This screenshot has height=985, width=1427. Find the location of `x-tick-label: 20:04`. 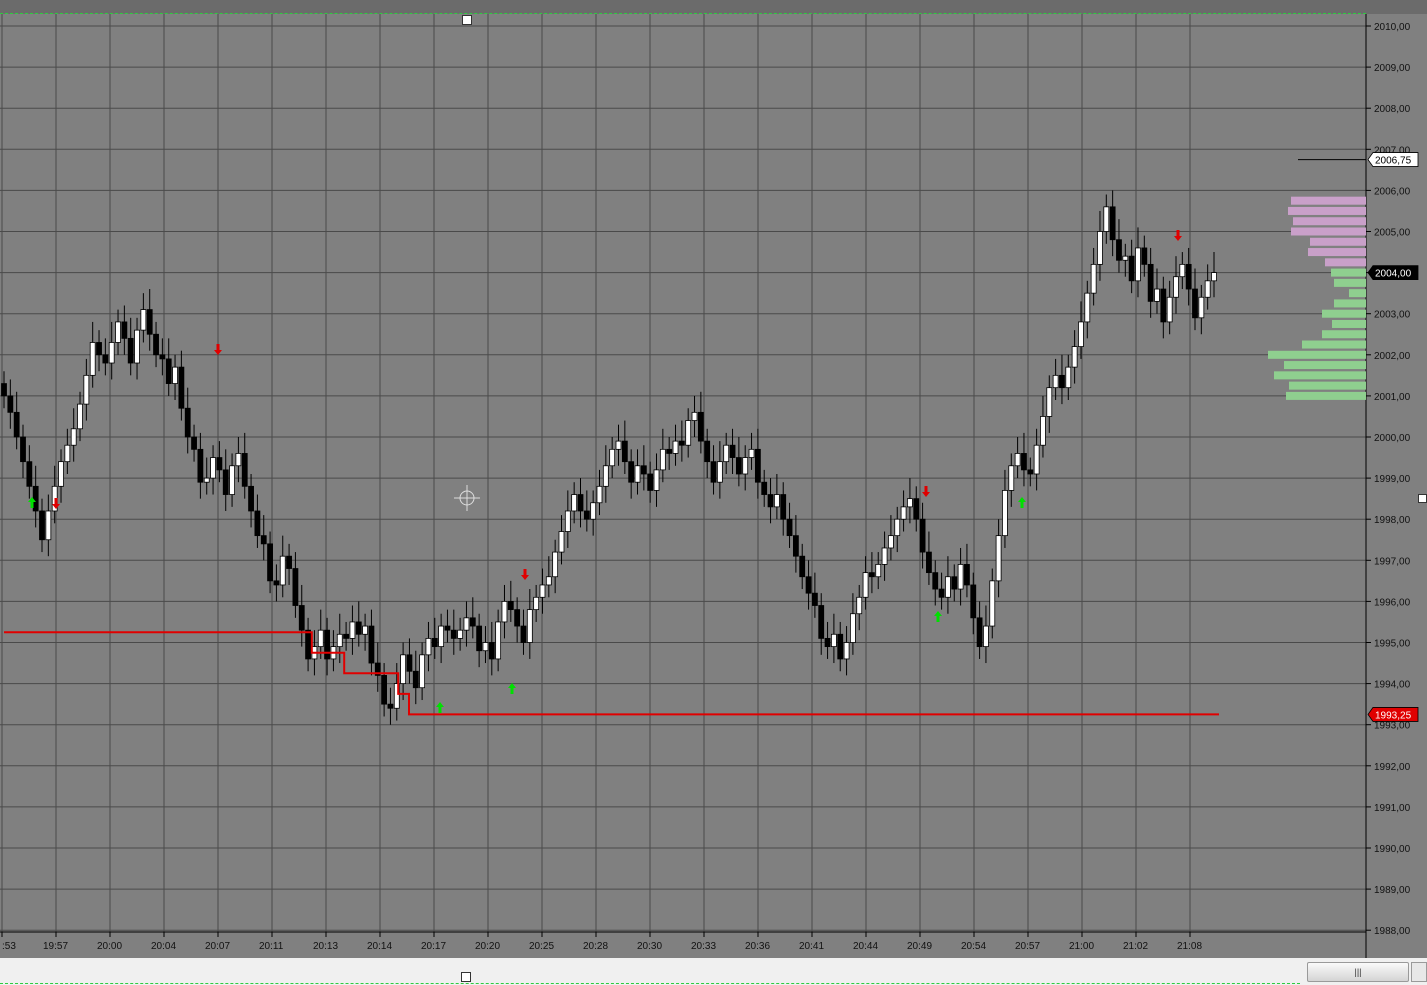

x-tick-label: 20:04 is located at coordinates (163, 946).